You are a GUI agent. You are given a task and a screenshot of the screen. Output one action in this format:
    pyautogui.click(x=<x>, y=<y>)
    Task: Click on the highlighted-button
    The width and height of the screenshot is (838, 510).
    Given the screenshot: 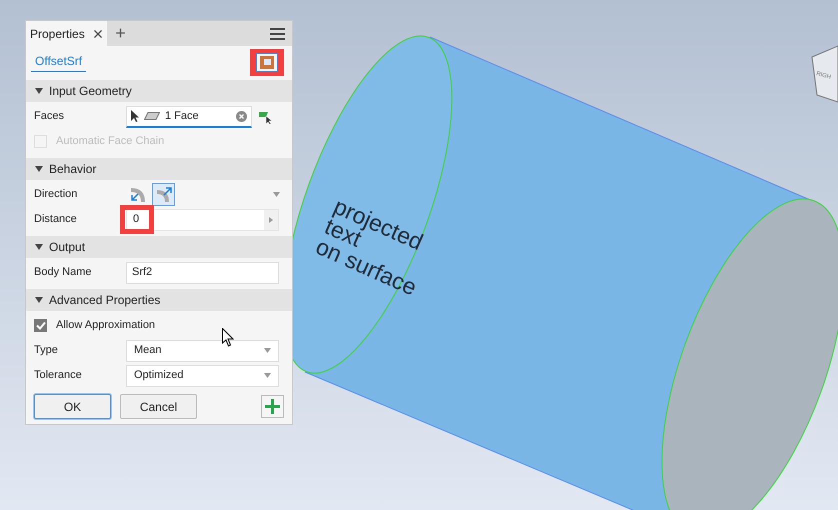 What is the action you would take?
    pyautogui.click(x=267, y=62)
    